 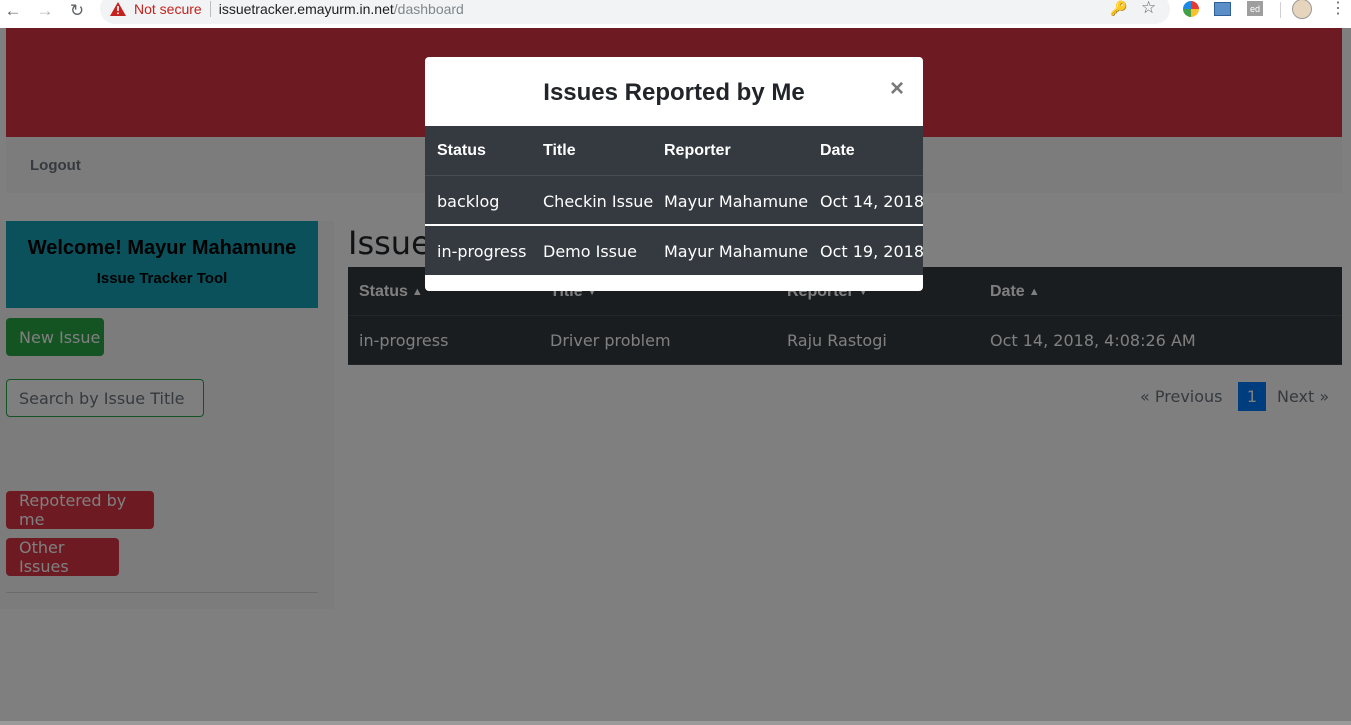 What do you see at coordinates (1118, 8) in the screenshot?
I see `key-icon: 🔑` at bounding box center [1118, 8].